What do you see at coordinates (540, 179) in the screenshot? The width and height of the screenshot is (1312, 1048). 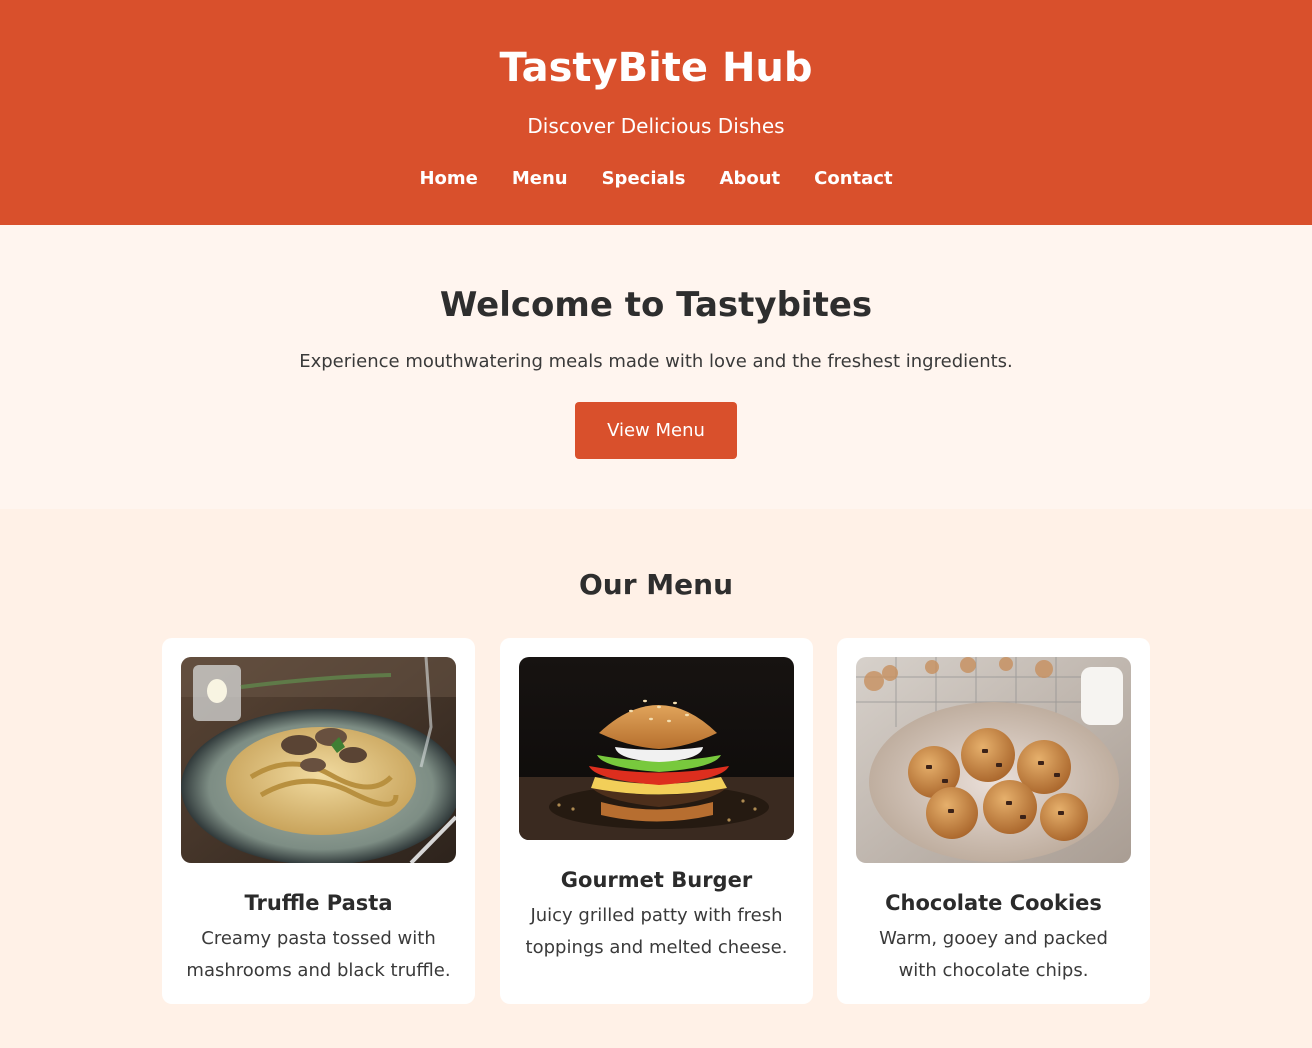 I see `nav-menu: Menu` at bounding box center [540, 179].